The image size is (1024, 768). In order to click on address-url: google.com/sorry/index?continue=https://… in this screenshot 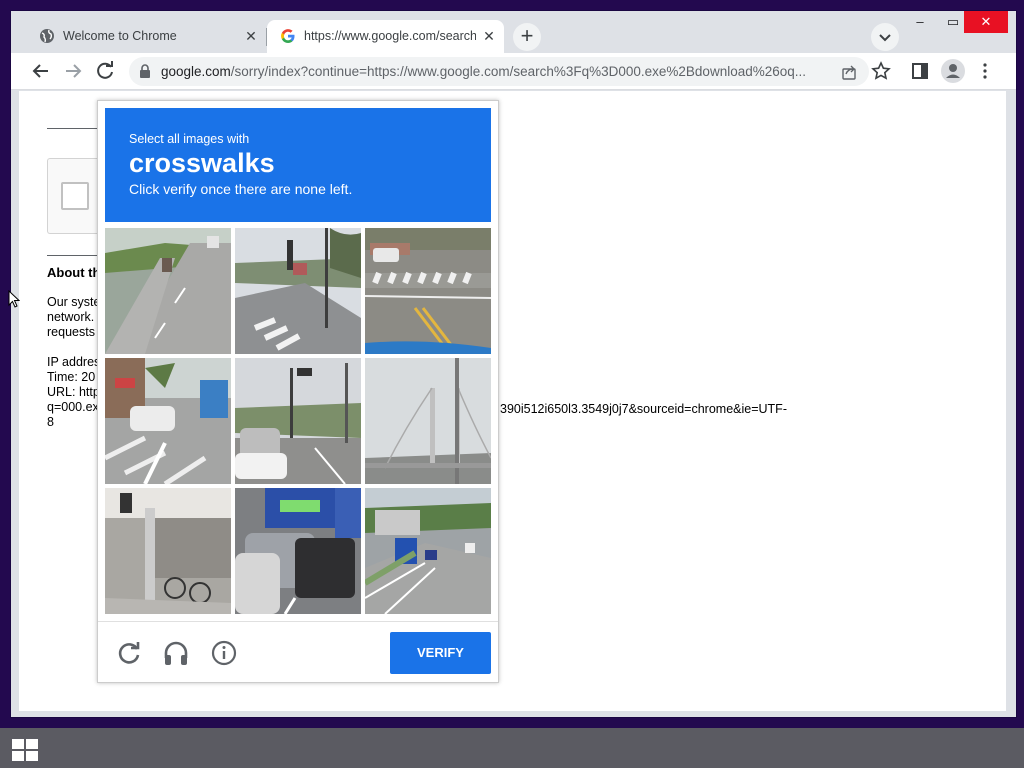, I will do `click(495, 71)`.